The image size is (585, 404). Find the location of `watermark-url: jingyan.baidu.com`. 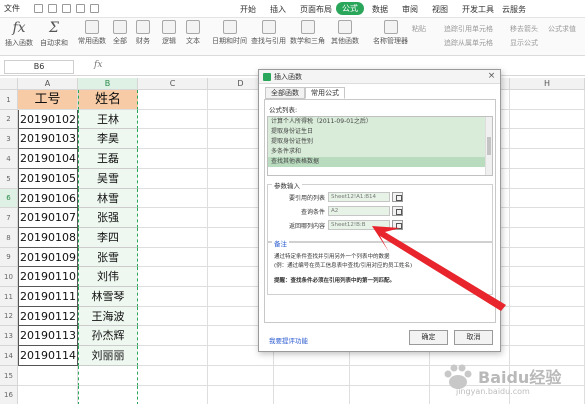

watermark-url: jingyan.baidu.com is located at coordinates (493, 391).